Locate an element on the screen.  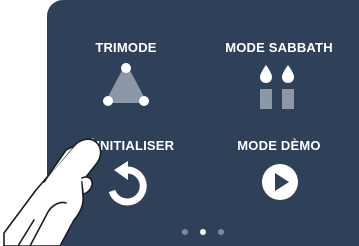
reset-label: RÉINITIALISER is located at coordinates (126, 145).